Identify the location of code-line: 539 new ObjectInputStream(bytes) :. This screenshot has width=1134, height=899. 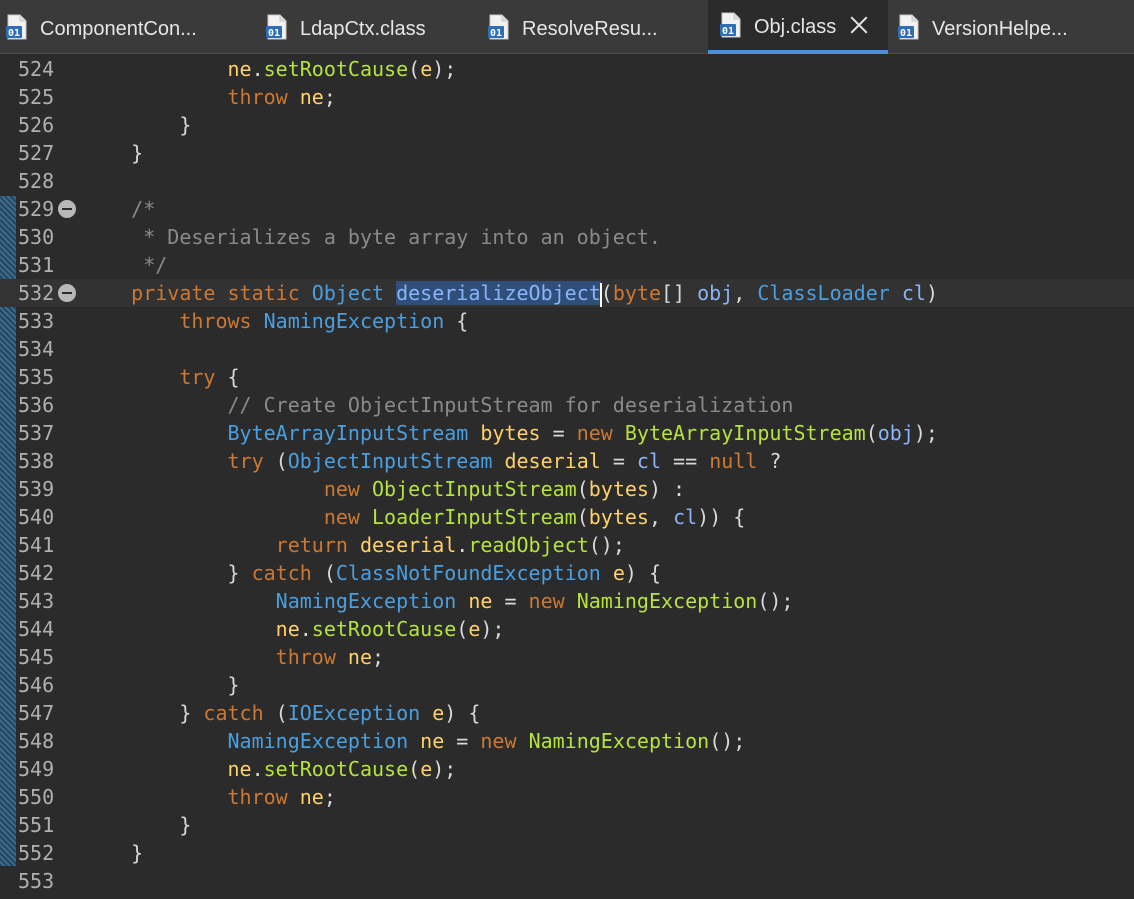
(567, 489).